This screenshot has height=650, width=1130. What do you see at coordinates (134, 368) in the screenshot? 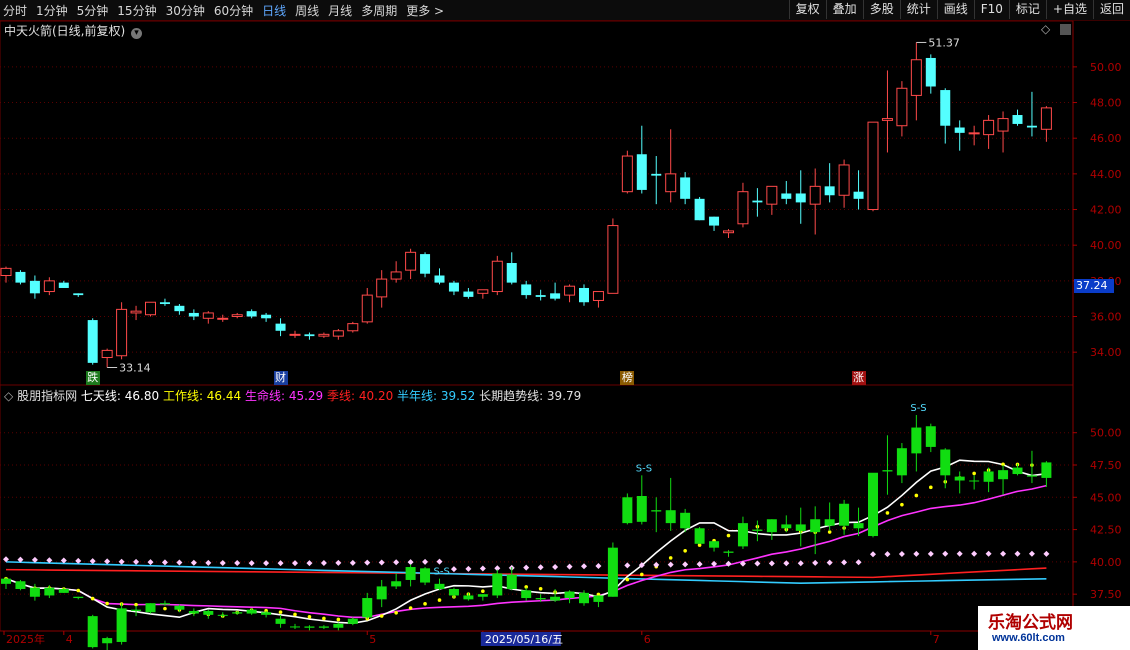
I see `low-price-label: 33.14` at bounding box center [134, 368].